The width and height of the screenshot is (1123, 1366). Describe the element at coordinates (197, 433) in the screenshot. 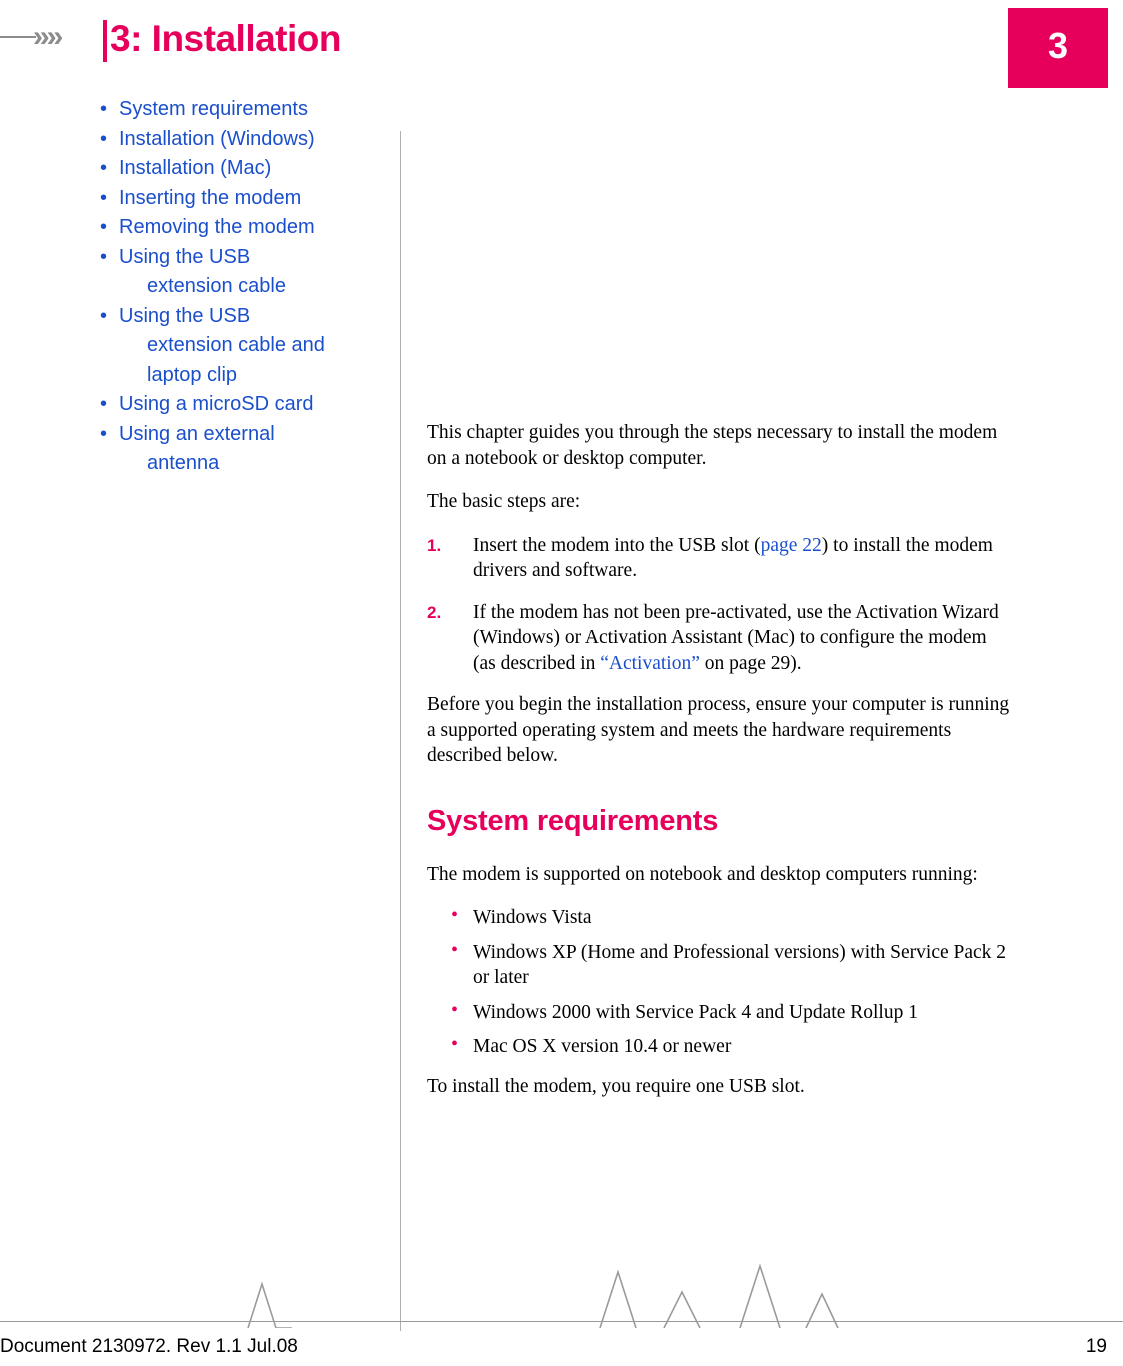

I see `toc-item-label: Using an external` at that location.